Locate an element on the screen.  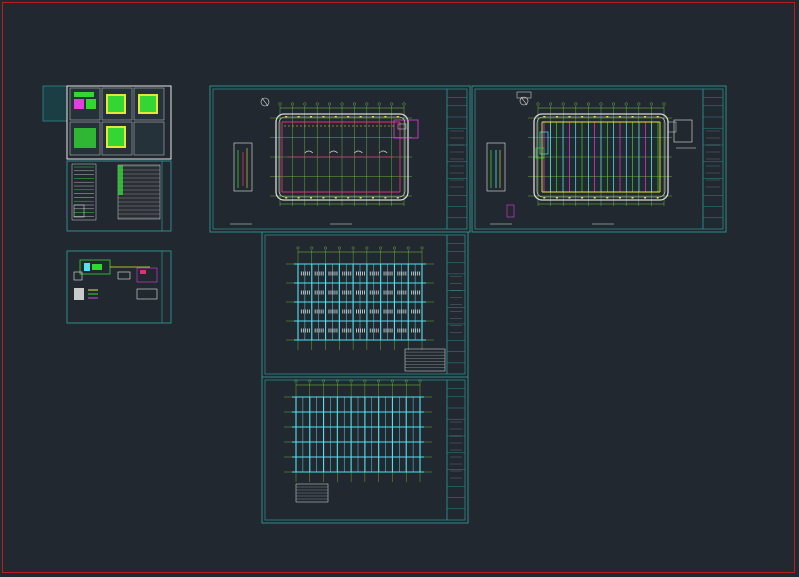
floor-plan-b-body is located at coordinates (602, 154).